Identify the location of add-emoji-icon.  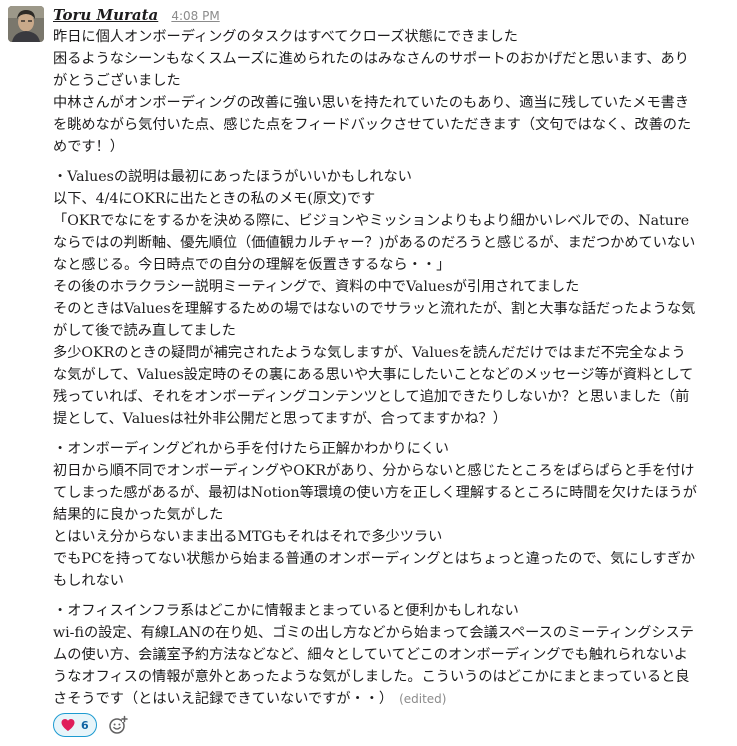
(118, 724).